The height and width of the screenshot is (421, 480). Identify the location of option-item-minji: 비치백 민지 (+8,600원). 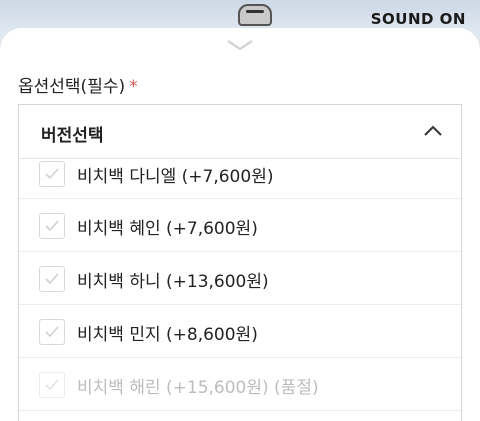
(240, 331).